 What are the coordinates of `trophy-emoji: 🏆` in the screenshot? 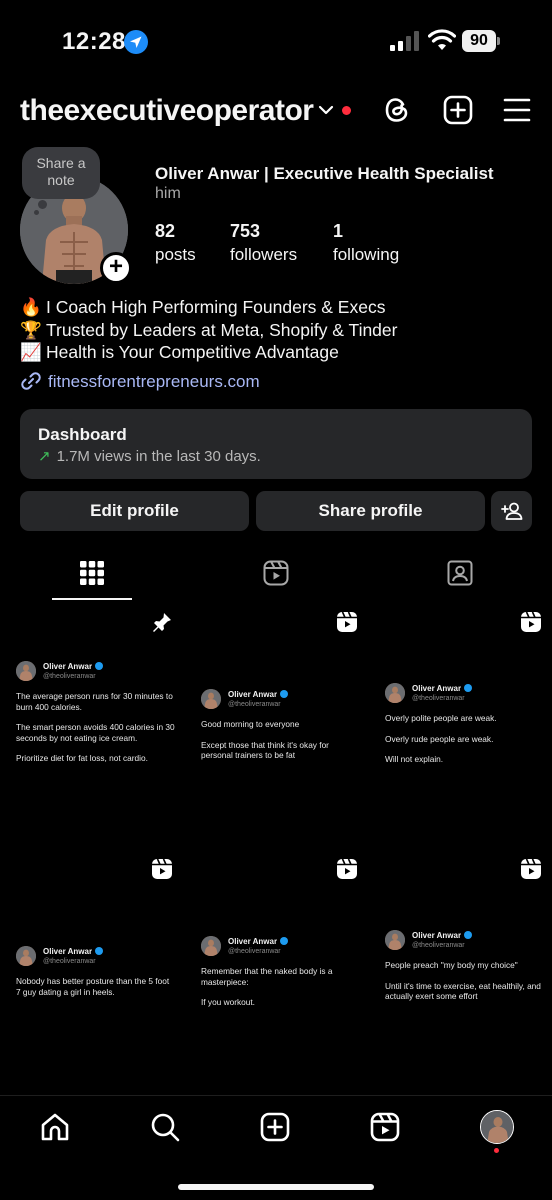 It's located at (31, 329).